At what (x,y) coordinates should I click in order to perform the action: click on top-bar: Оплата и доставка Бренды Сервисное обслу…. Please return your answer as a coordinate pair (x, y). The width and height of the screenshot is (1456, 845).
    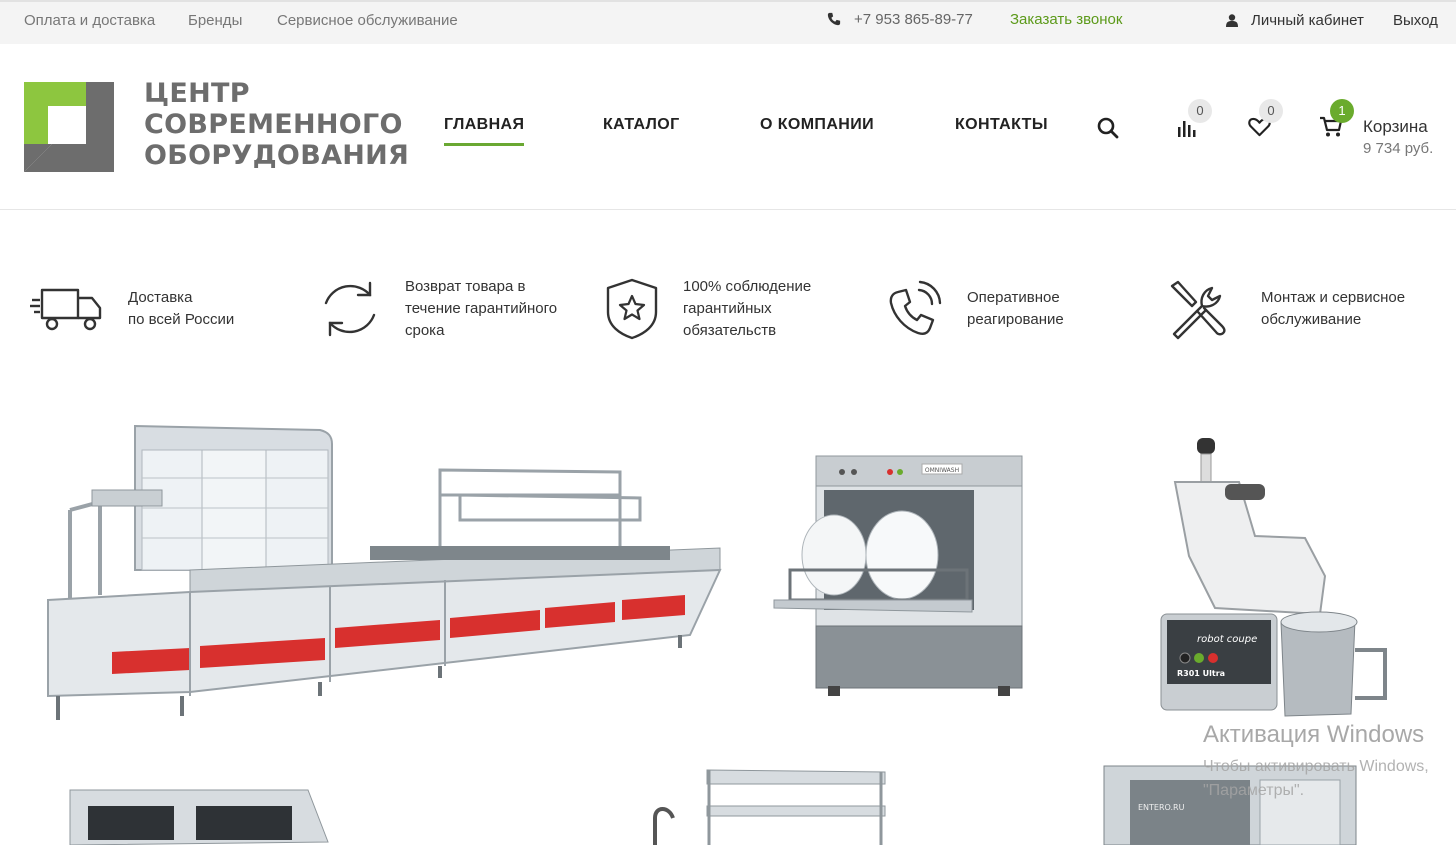
    Looking at the image, I should click on (728, 22).